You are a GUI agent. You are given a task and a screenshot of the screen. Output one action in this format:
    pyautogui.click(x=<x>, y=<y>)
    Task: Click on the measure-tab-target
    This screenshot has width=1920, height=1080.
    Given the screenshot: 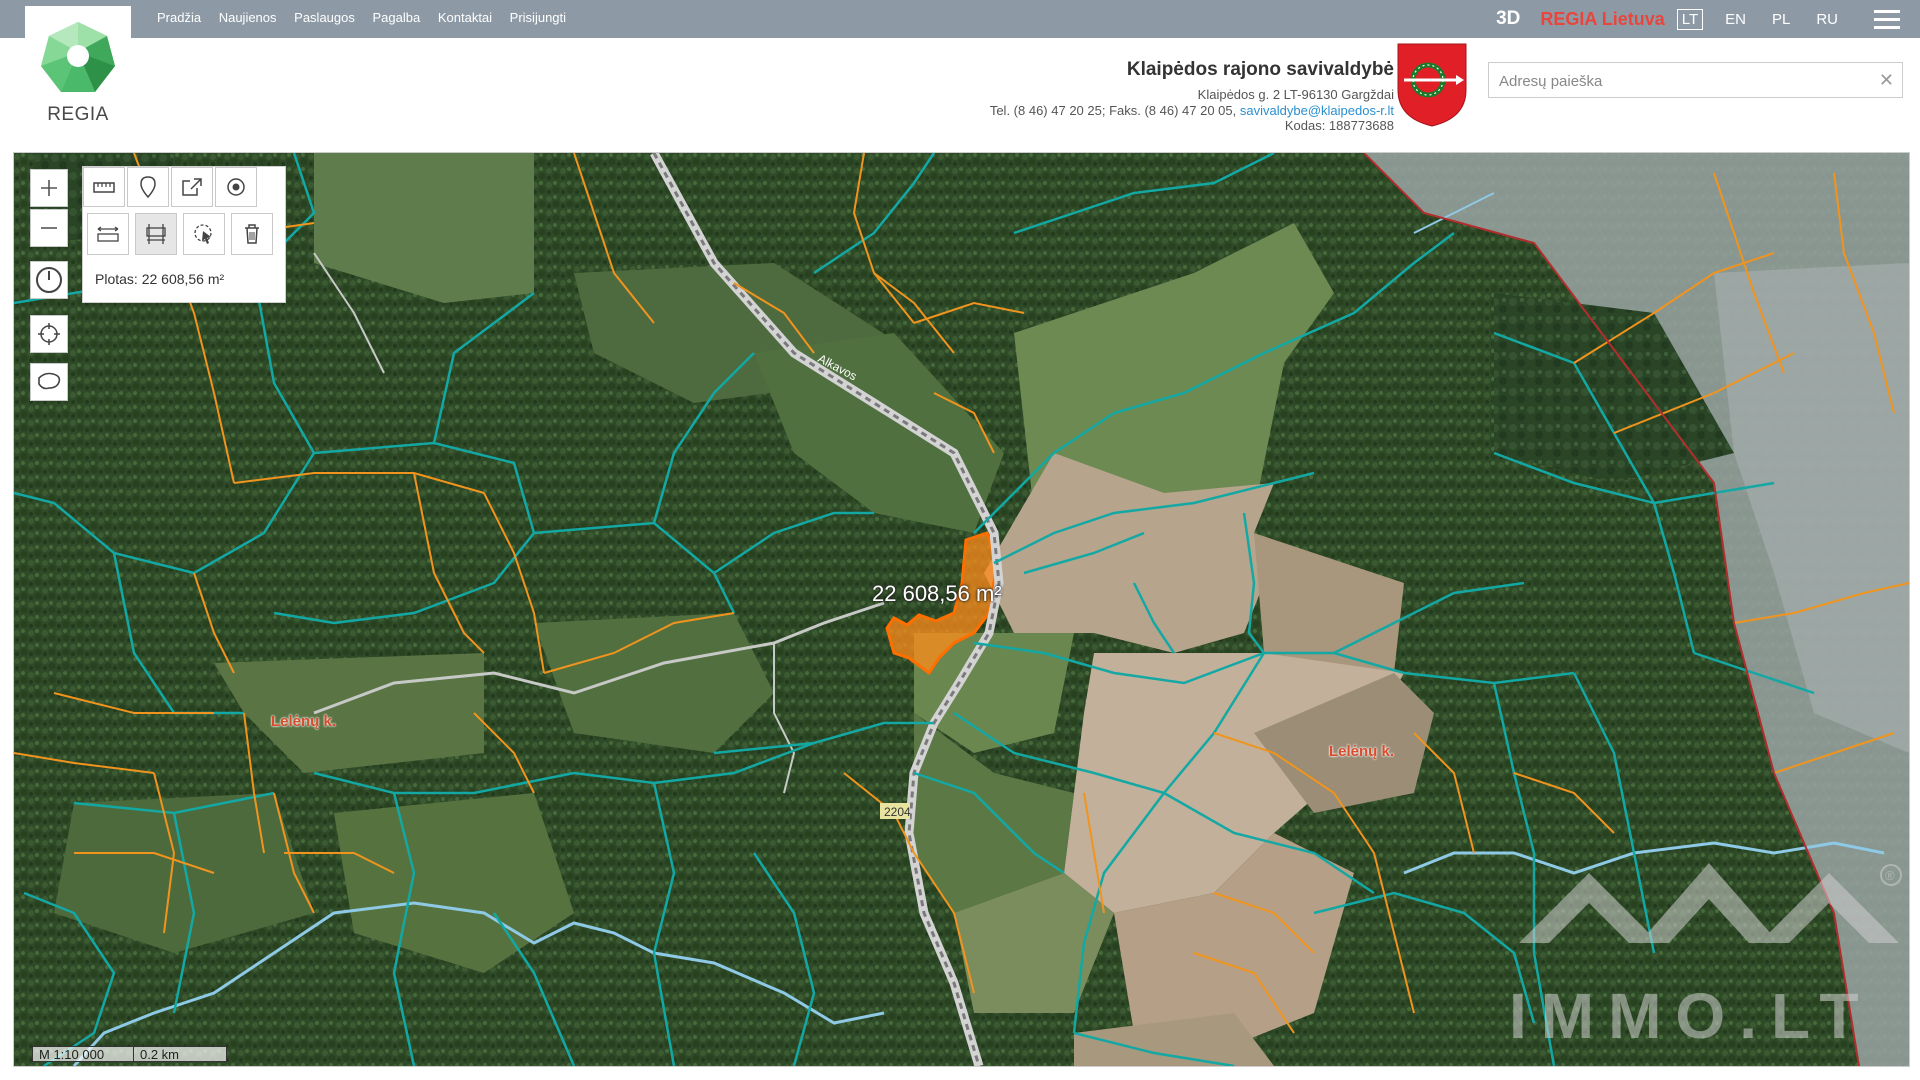 What is the action you would take?
    pyautogui.click(x=236, y=187)
    